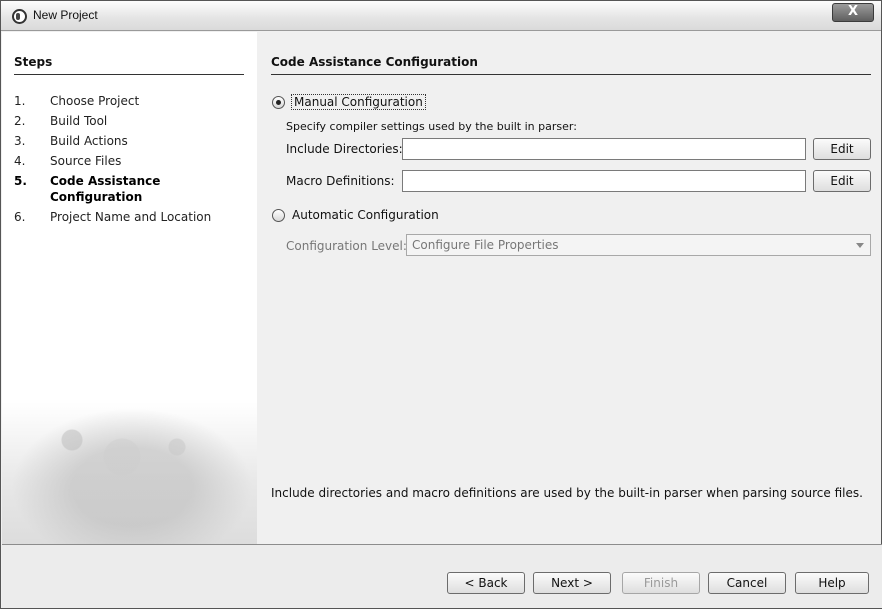 This screenshot has width=882, height=609. Describe the element at coordinates (20, 217) in the screenshot. I see `step-number: 6.` at that location.